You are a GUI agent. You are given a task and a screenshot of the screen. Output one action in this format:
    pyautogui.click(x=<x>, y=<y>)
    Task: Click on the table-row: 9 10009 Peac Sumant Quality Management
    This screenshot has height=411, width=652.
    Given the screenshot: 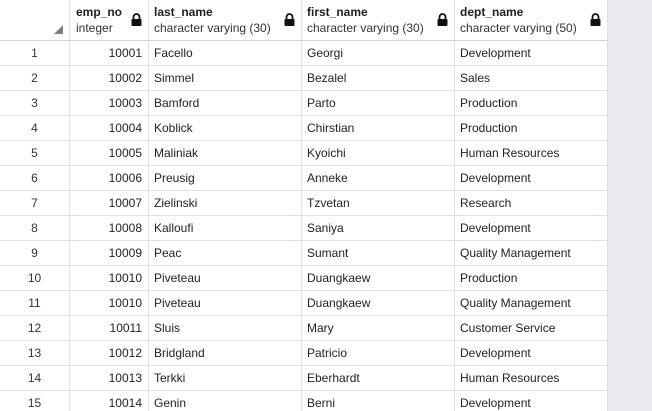 What is the action you would take?
    pyautogui.click(x=304, y=253)
    